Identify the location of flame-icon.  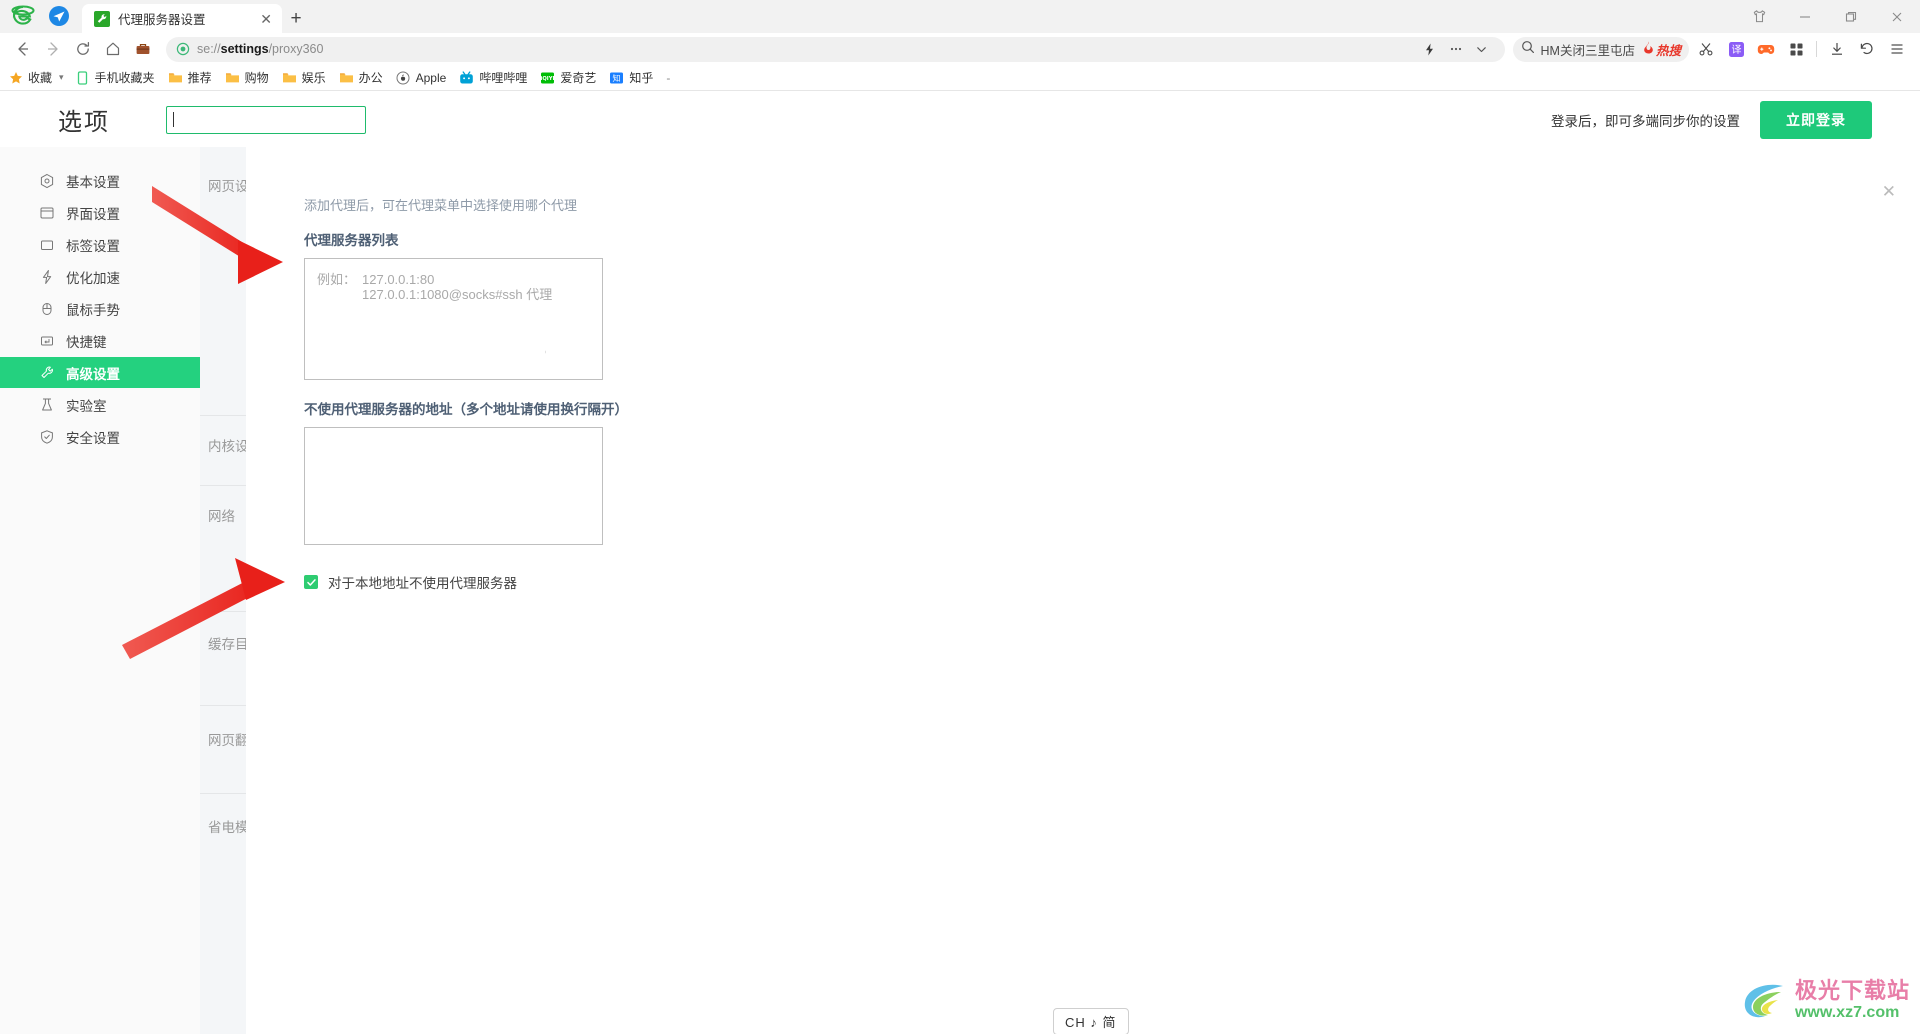
(1648, 49).